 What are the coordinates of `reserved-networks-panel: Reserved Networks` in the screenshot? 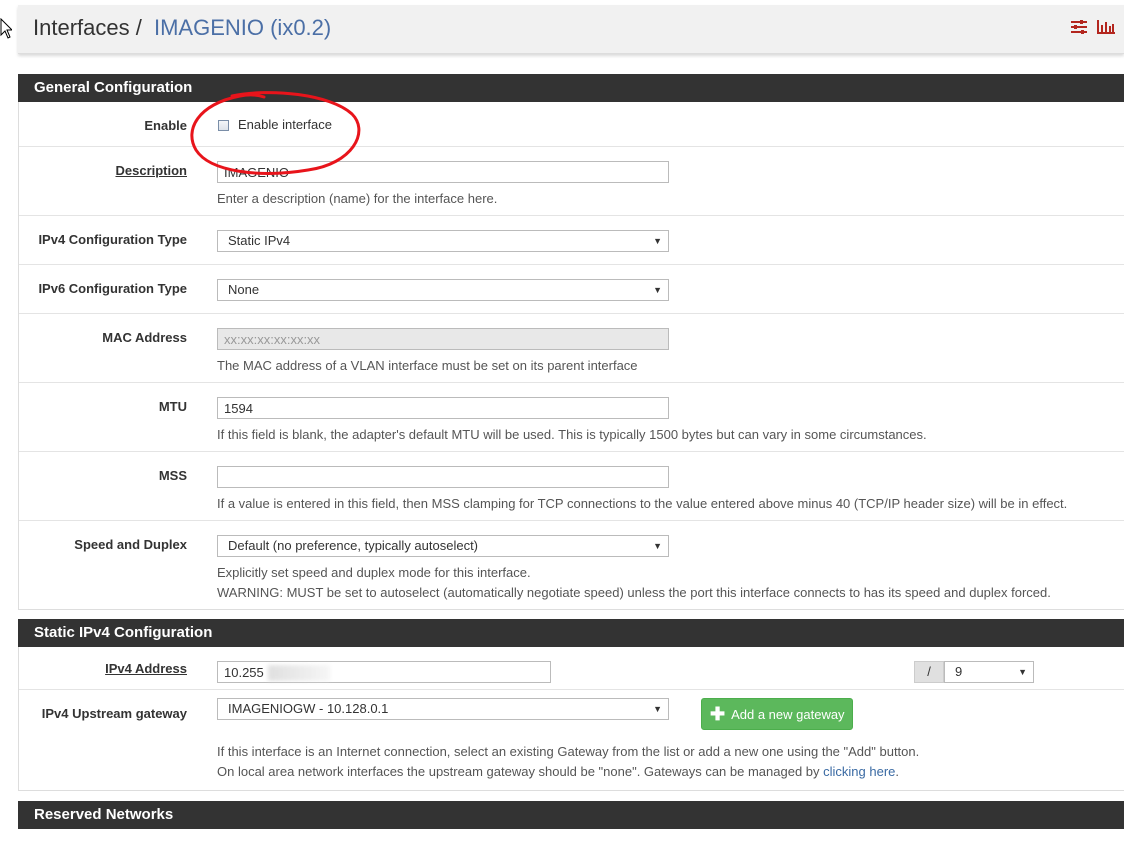 It's located at (571, 815).